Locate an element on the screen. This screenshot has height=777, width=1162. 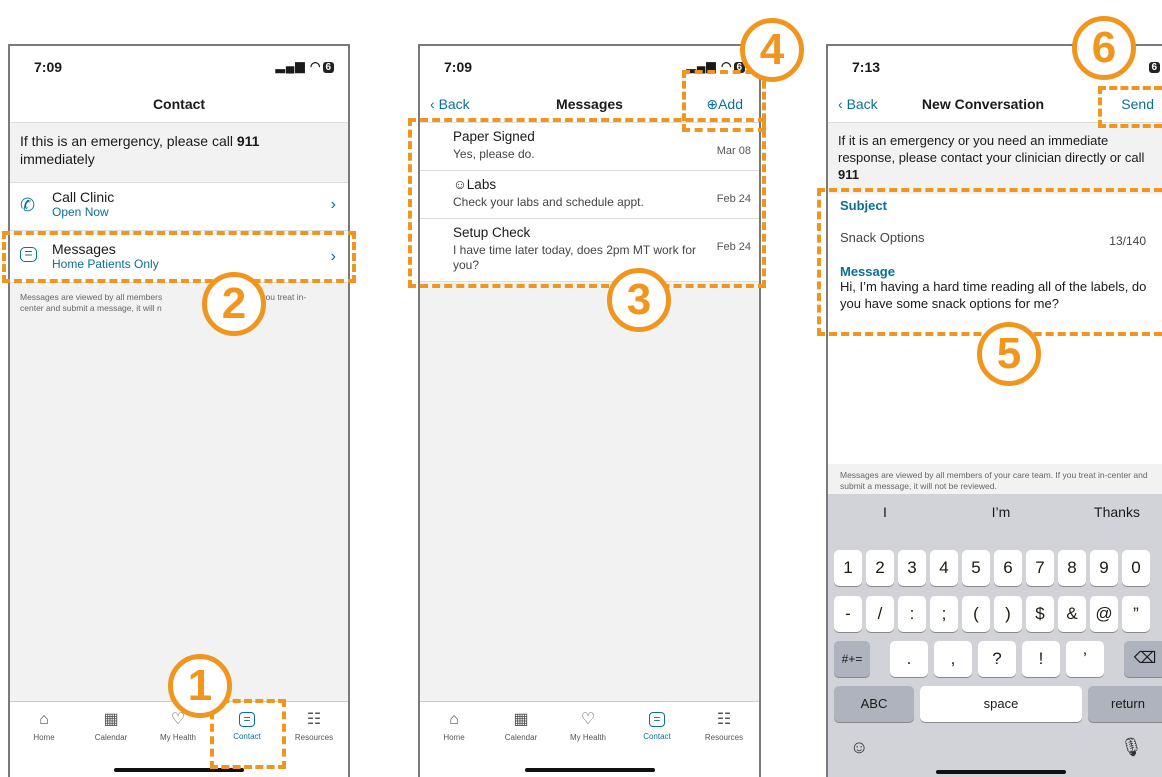
key-9: 9 is located at coordinates (1104, 568).